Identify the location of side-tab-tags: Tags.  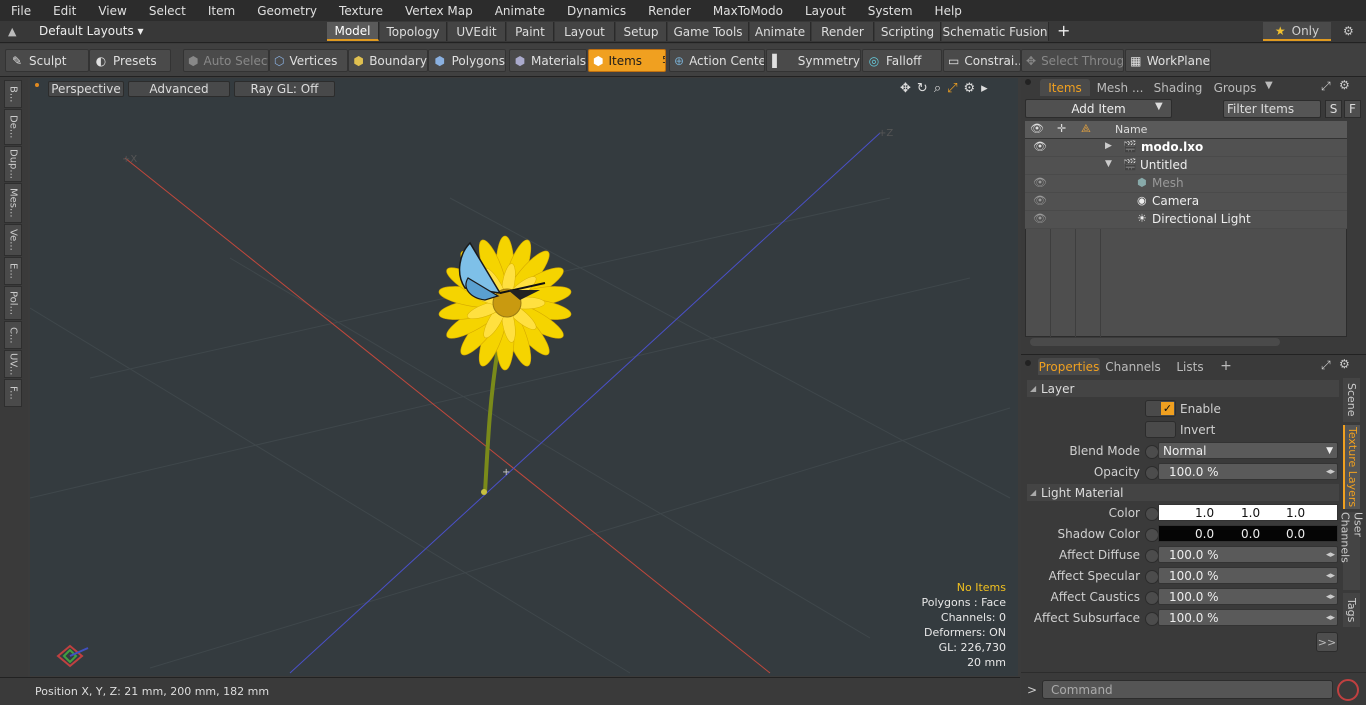
(1351, 610).